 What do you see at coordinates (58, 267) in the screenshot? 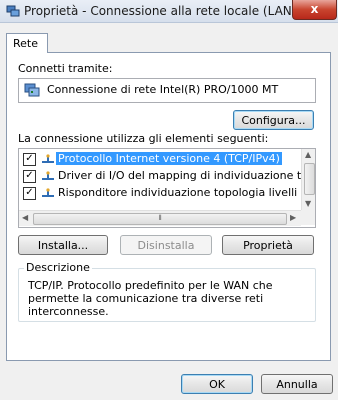
I see `description-title: Descrizione` at bounding box center [58, 267].